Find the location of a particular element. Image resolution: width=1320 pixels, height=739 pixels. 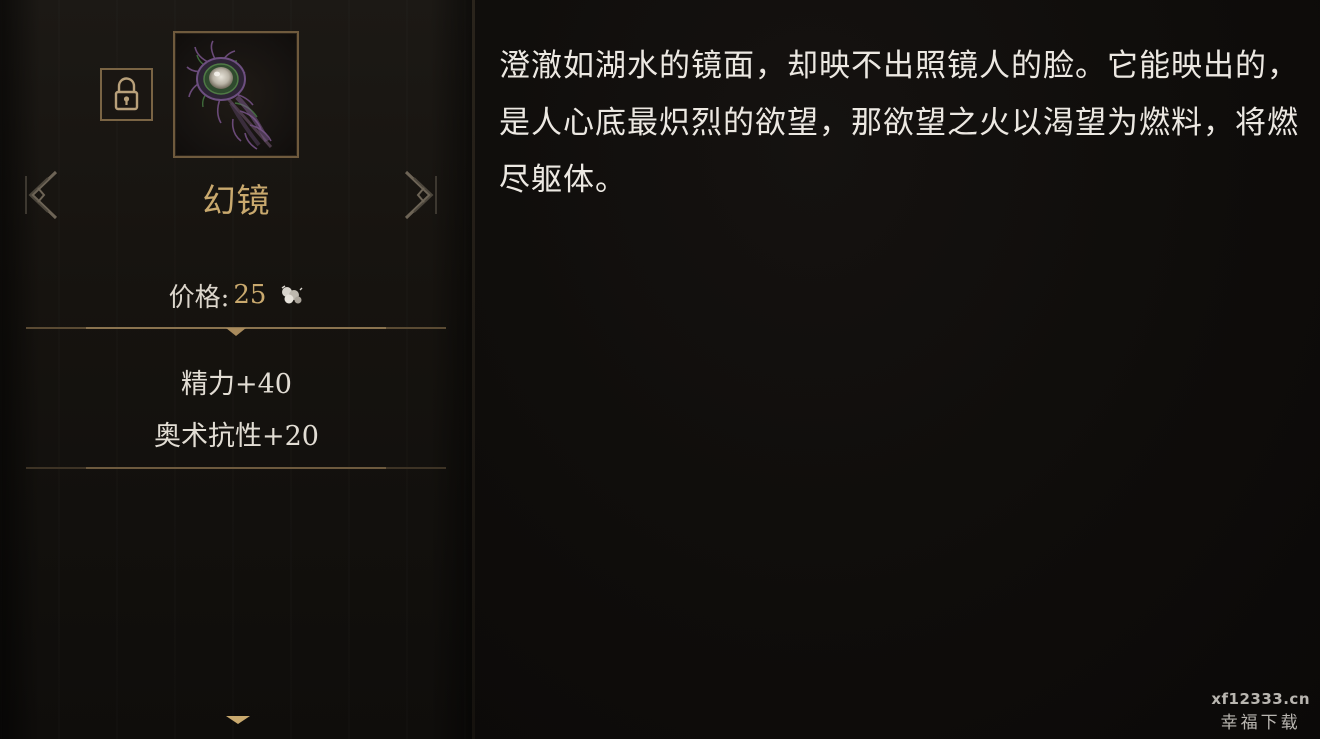

next-item-arrow-icon is located at coordinates (420, 195).